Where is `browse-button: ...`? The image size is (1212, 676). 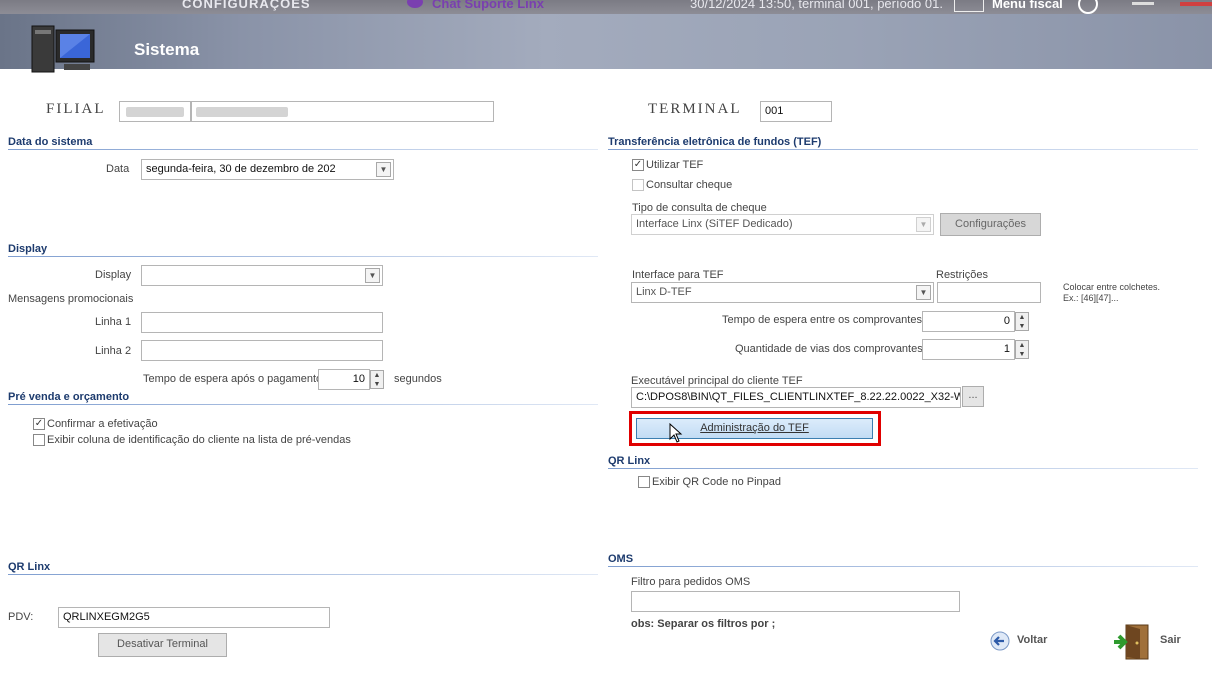 browse-button: ... is located at coordinates (973, 396).